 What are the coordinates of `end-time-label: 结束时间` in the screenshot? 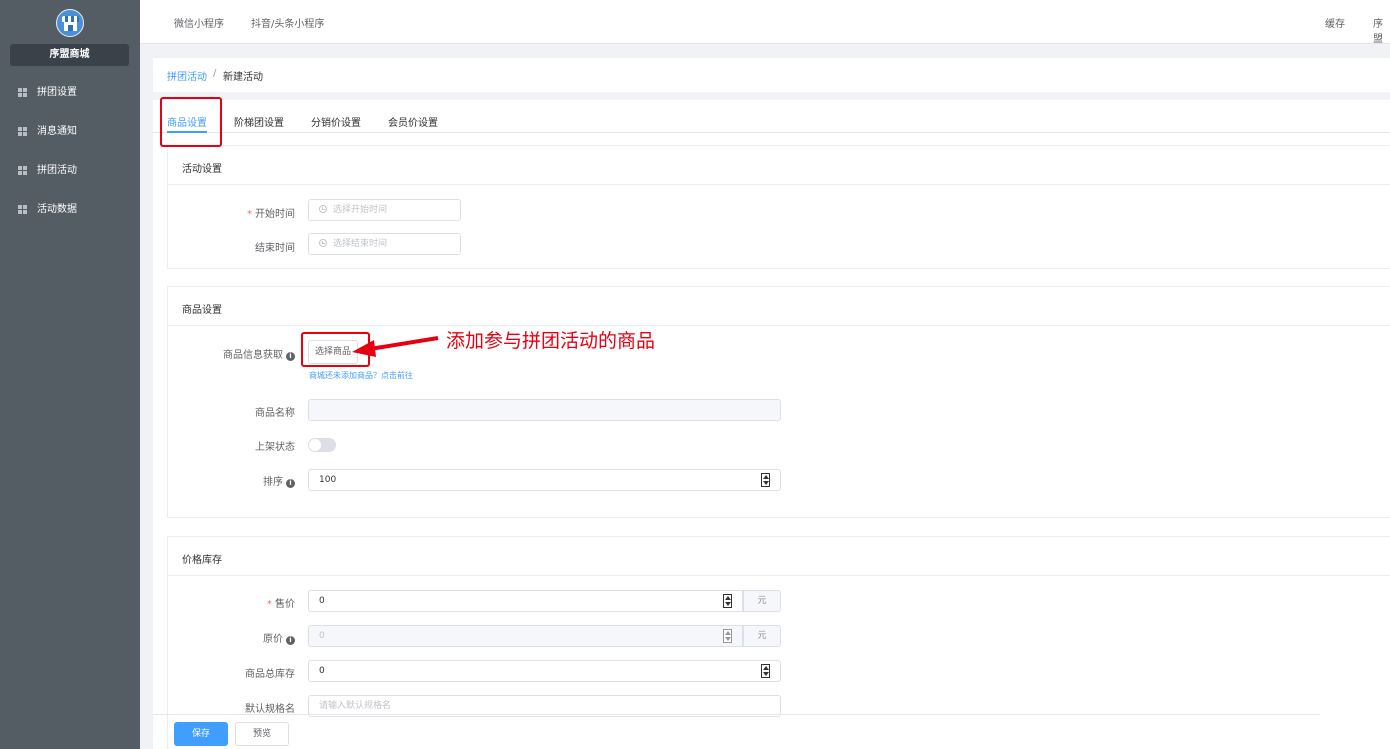 It's located at (275, 248).